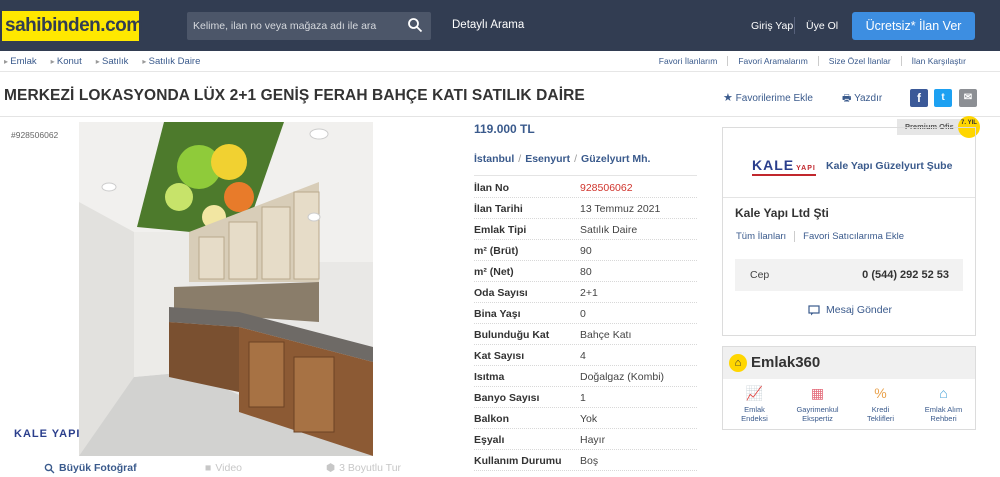 This screenshot has height=477, width=1000. I want to click on attribute-row: Balkon Yok, so click(585, 418).